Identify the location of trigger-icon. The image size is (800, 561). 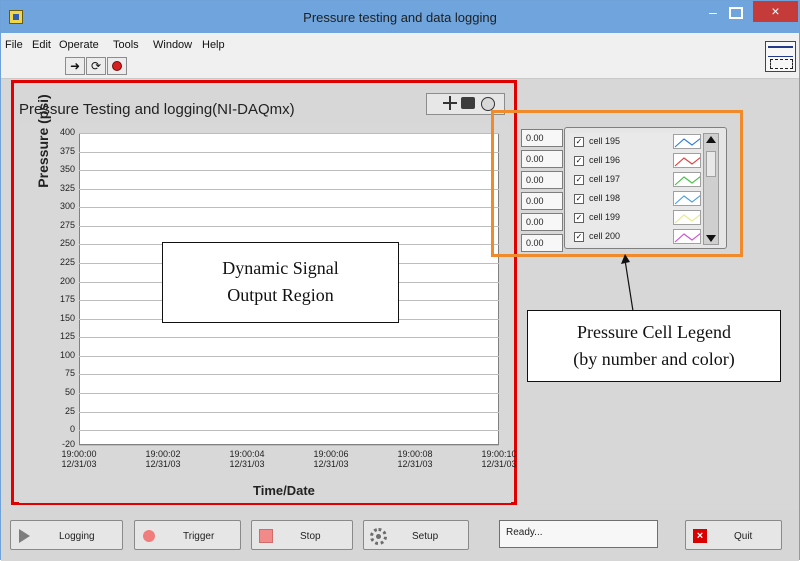
(149, 536).